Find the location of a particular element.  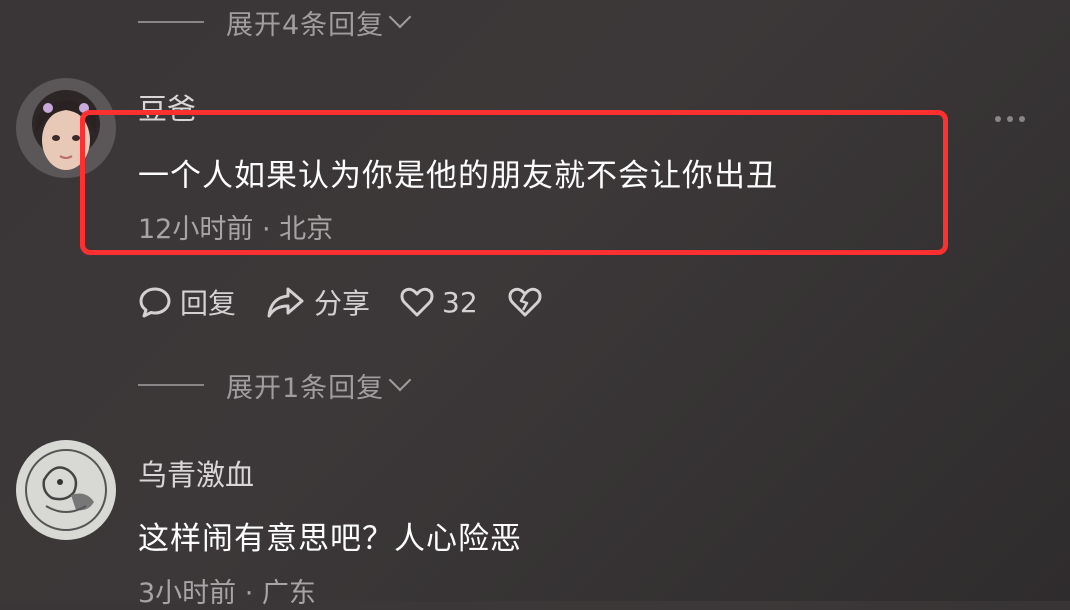

share-button: 分享 is located at coordinates (318, 302).